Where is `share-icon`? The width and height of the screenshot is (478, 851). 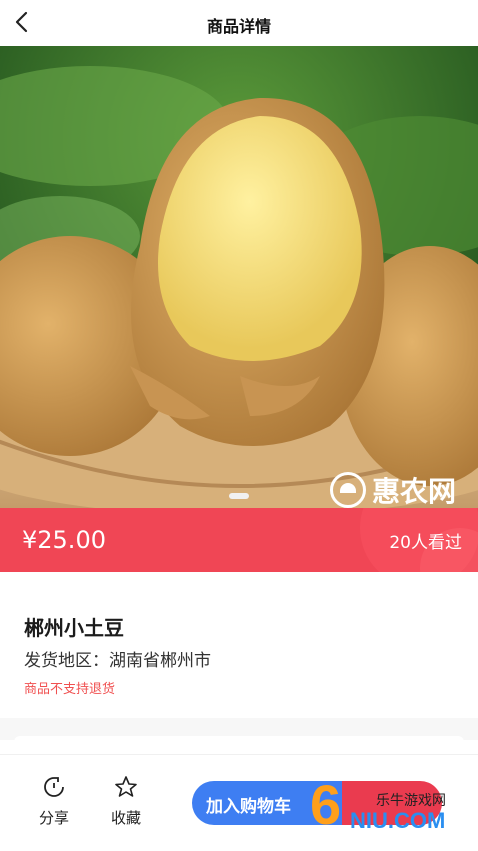
share-icon is located at coordinates (54, 787).